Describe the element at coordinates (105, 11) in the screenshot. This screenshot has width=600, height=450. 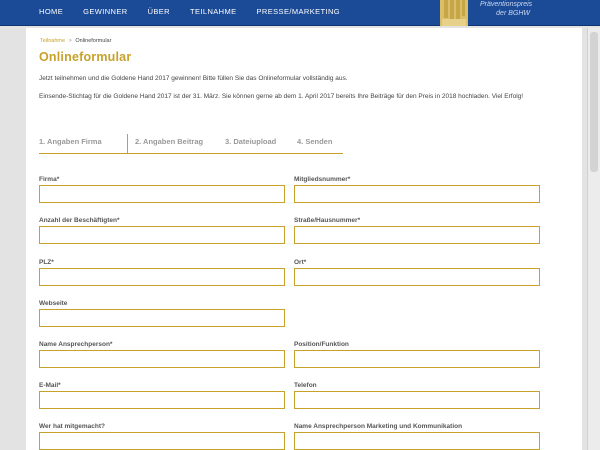
I see `nav-item-gewinner: GEWINNER` at that location.